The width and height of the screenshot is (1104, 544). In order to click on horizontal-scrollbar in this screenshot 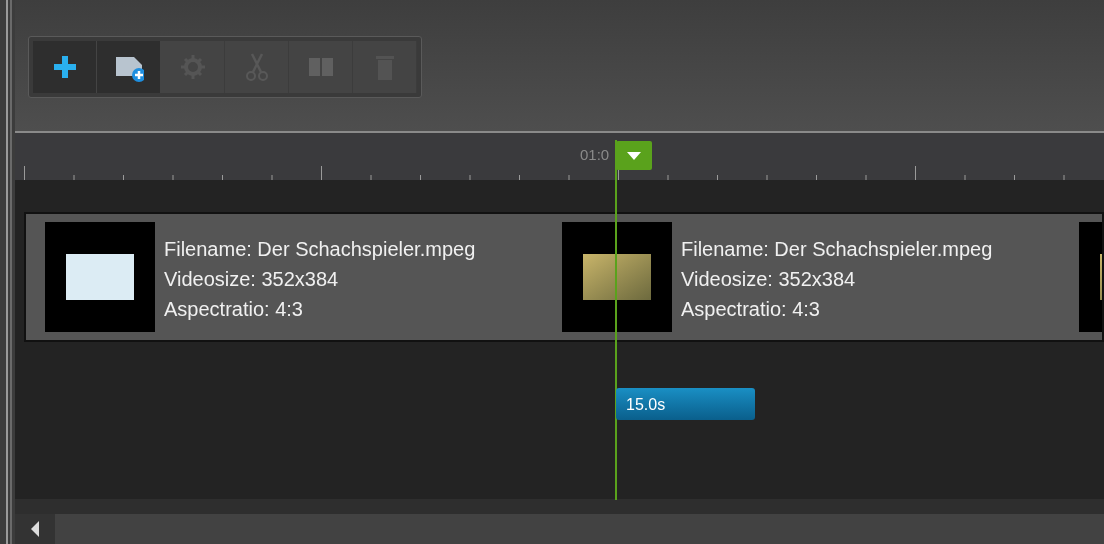, I will do `click(559, 529)`.